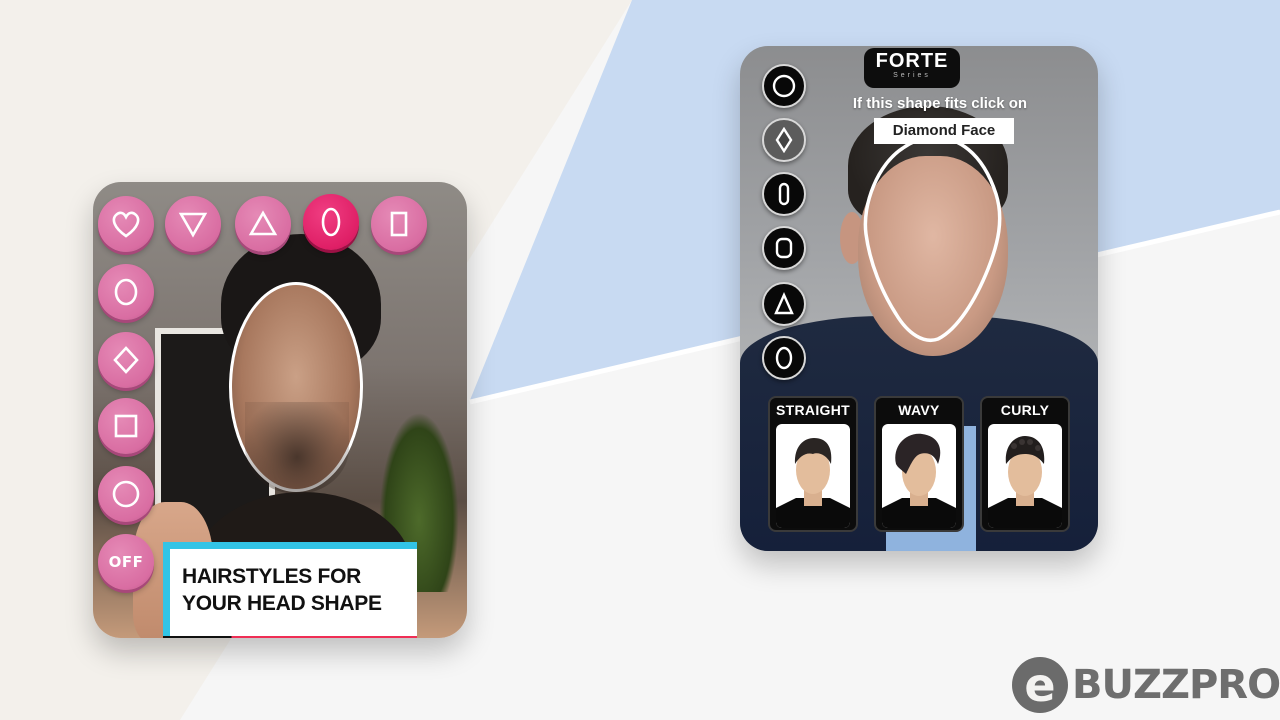 The image size is (1280, 720). I want to click on brand-subtitle: Series, so click(912, 75).